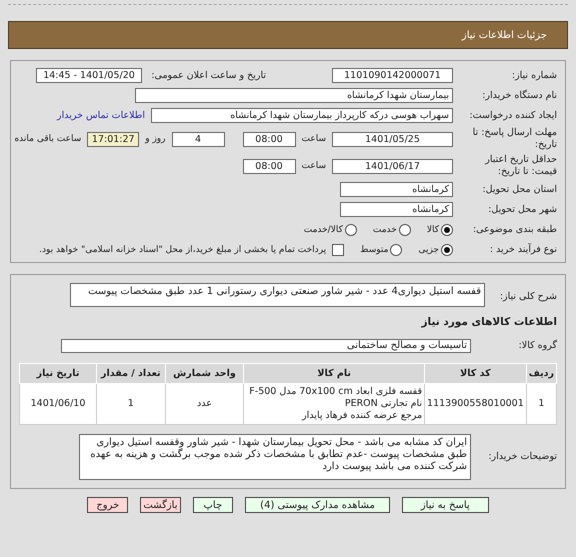 Image resolution: width=576 pixels, height=557 pixels. I want to click on page-header: جزئیات اطلاعات نیاز, so click(288, 35).